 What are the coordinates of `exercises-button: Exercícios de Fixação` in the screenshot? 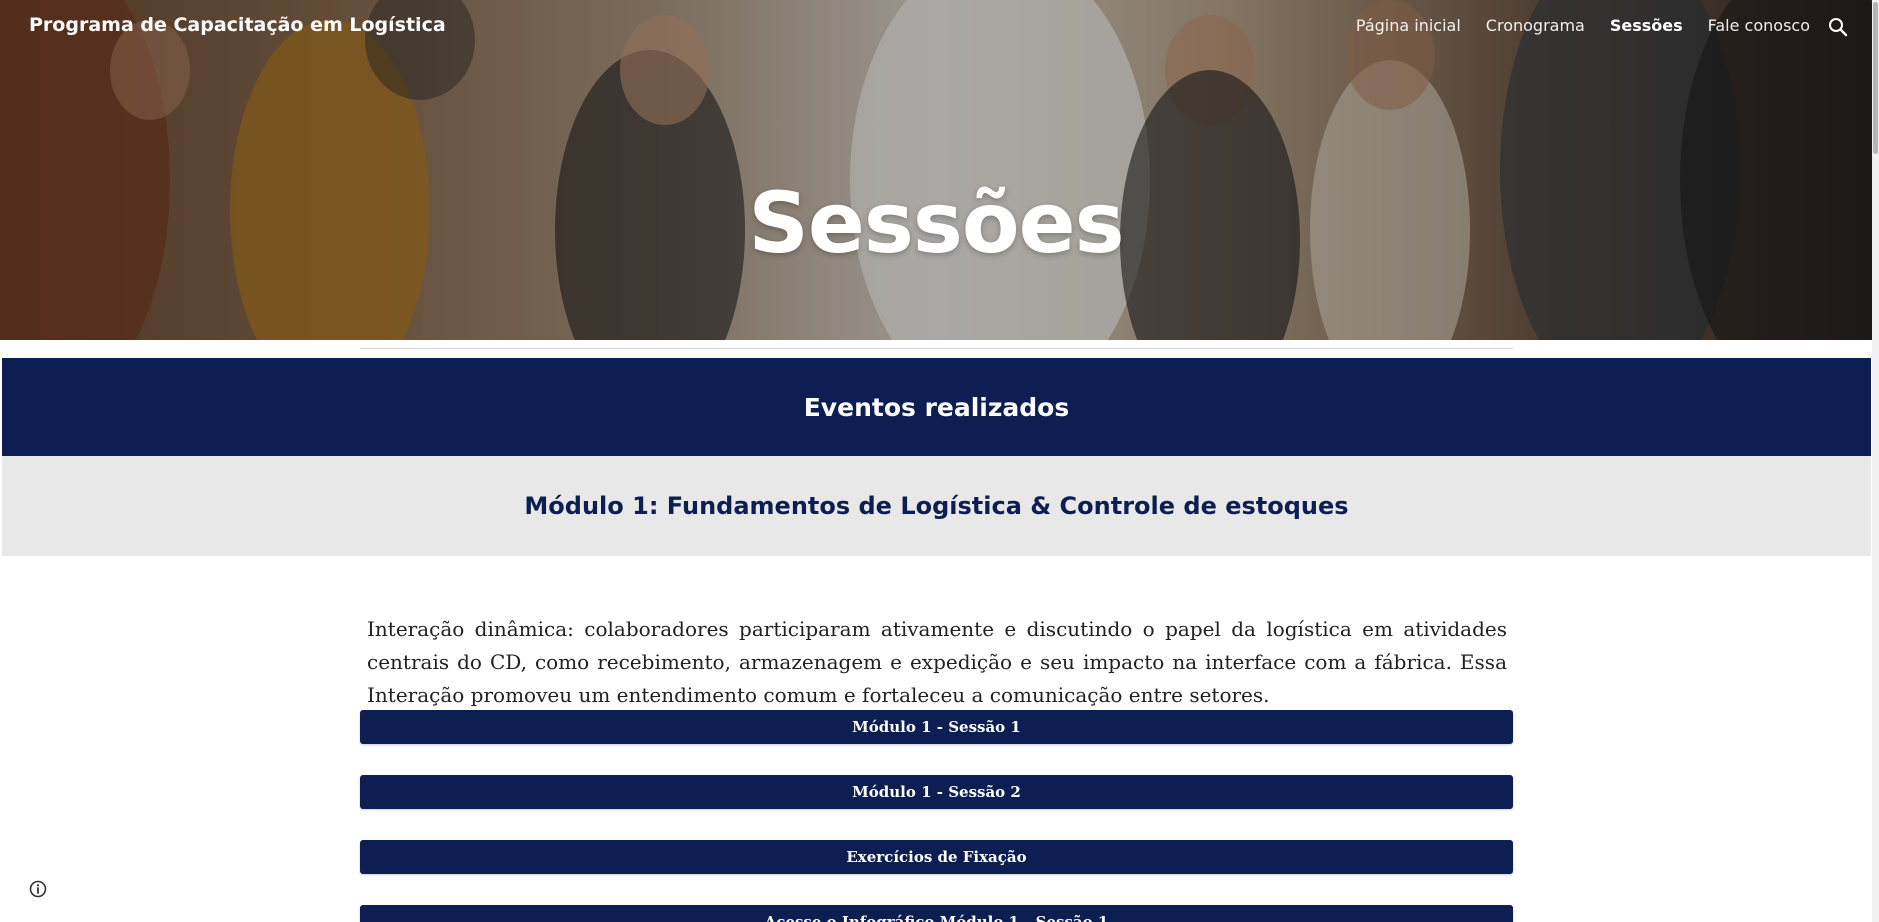 It's located at (936, 857).